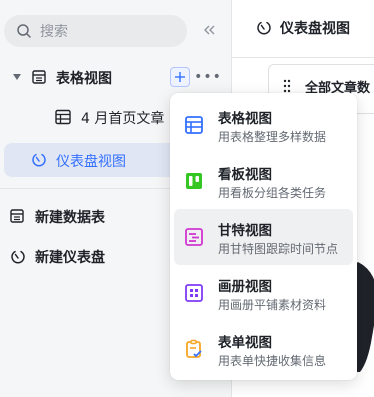  Describe the element at coordinates (24, 31) in the screenshot. I see `search-icon` at that location.